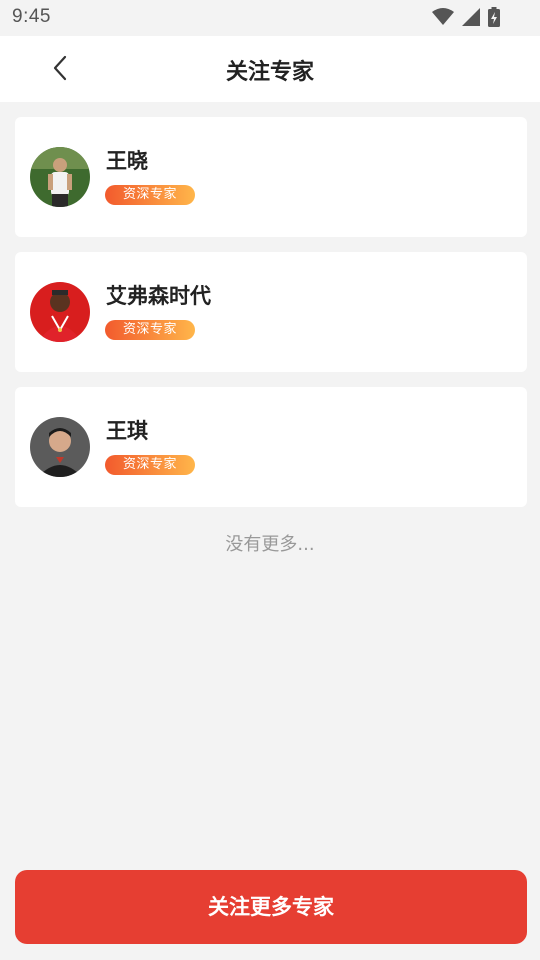 The width and height of the screenshot is (540, 960). I want to click on cellular-signal-icon, so click(471, 19).